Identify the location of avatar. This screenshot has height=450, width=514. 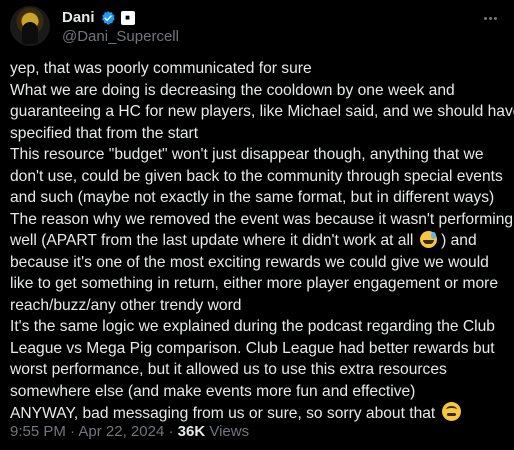
(30, 26).